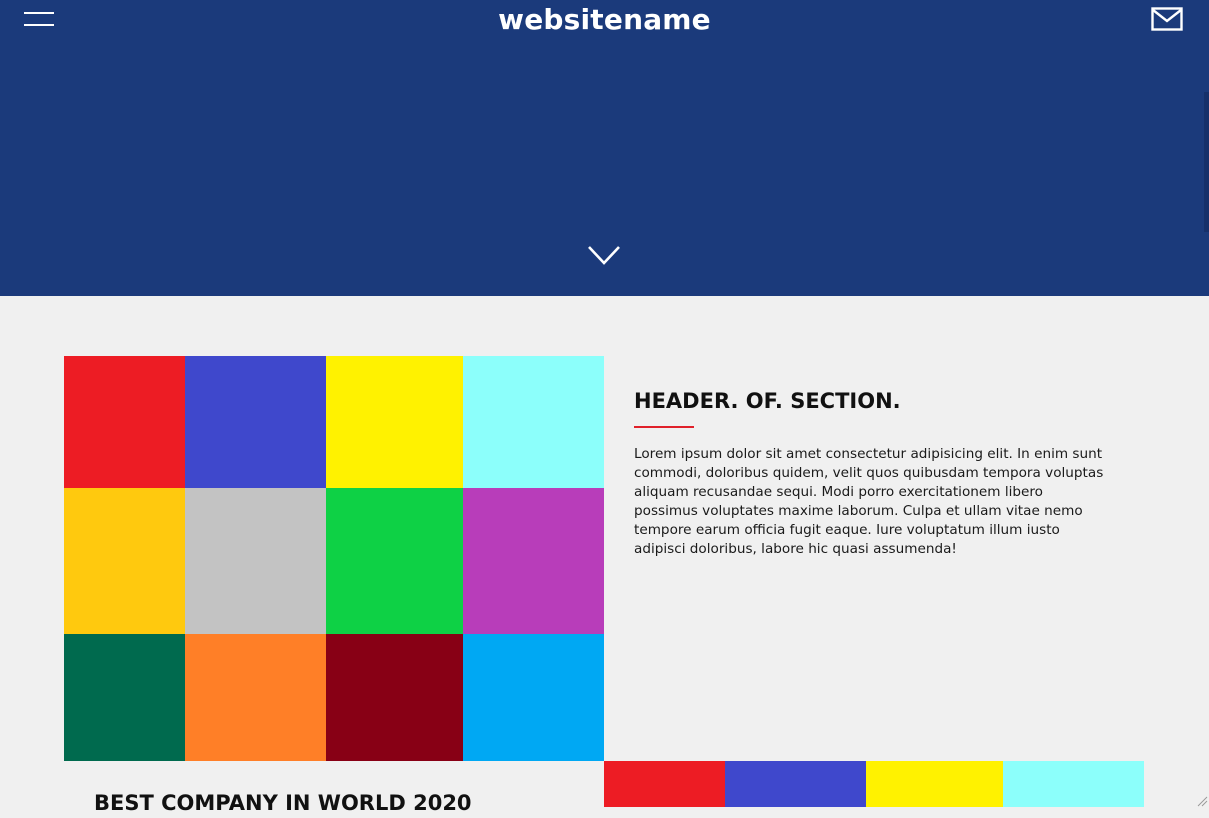 The height and width of the screenshot is (818, 1209). What do you see at coordinates (1202, 801) in the screenshot?
I see `resize-grip-icon` at bounding box center [1202, 801].